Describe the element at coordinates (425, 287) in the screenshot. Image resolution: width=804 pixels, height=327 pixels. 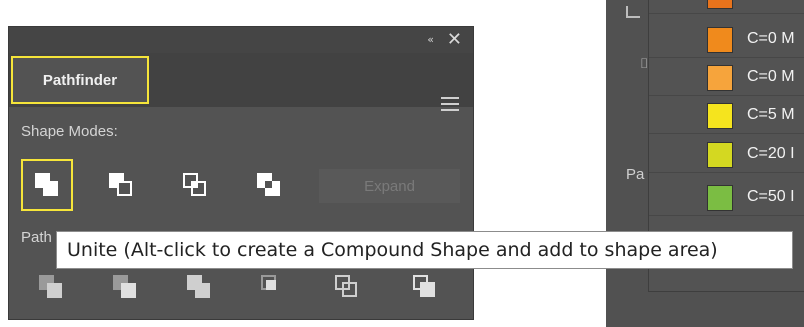
I see `minus-back-icon` at that location.